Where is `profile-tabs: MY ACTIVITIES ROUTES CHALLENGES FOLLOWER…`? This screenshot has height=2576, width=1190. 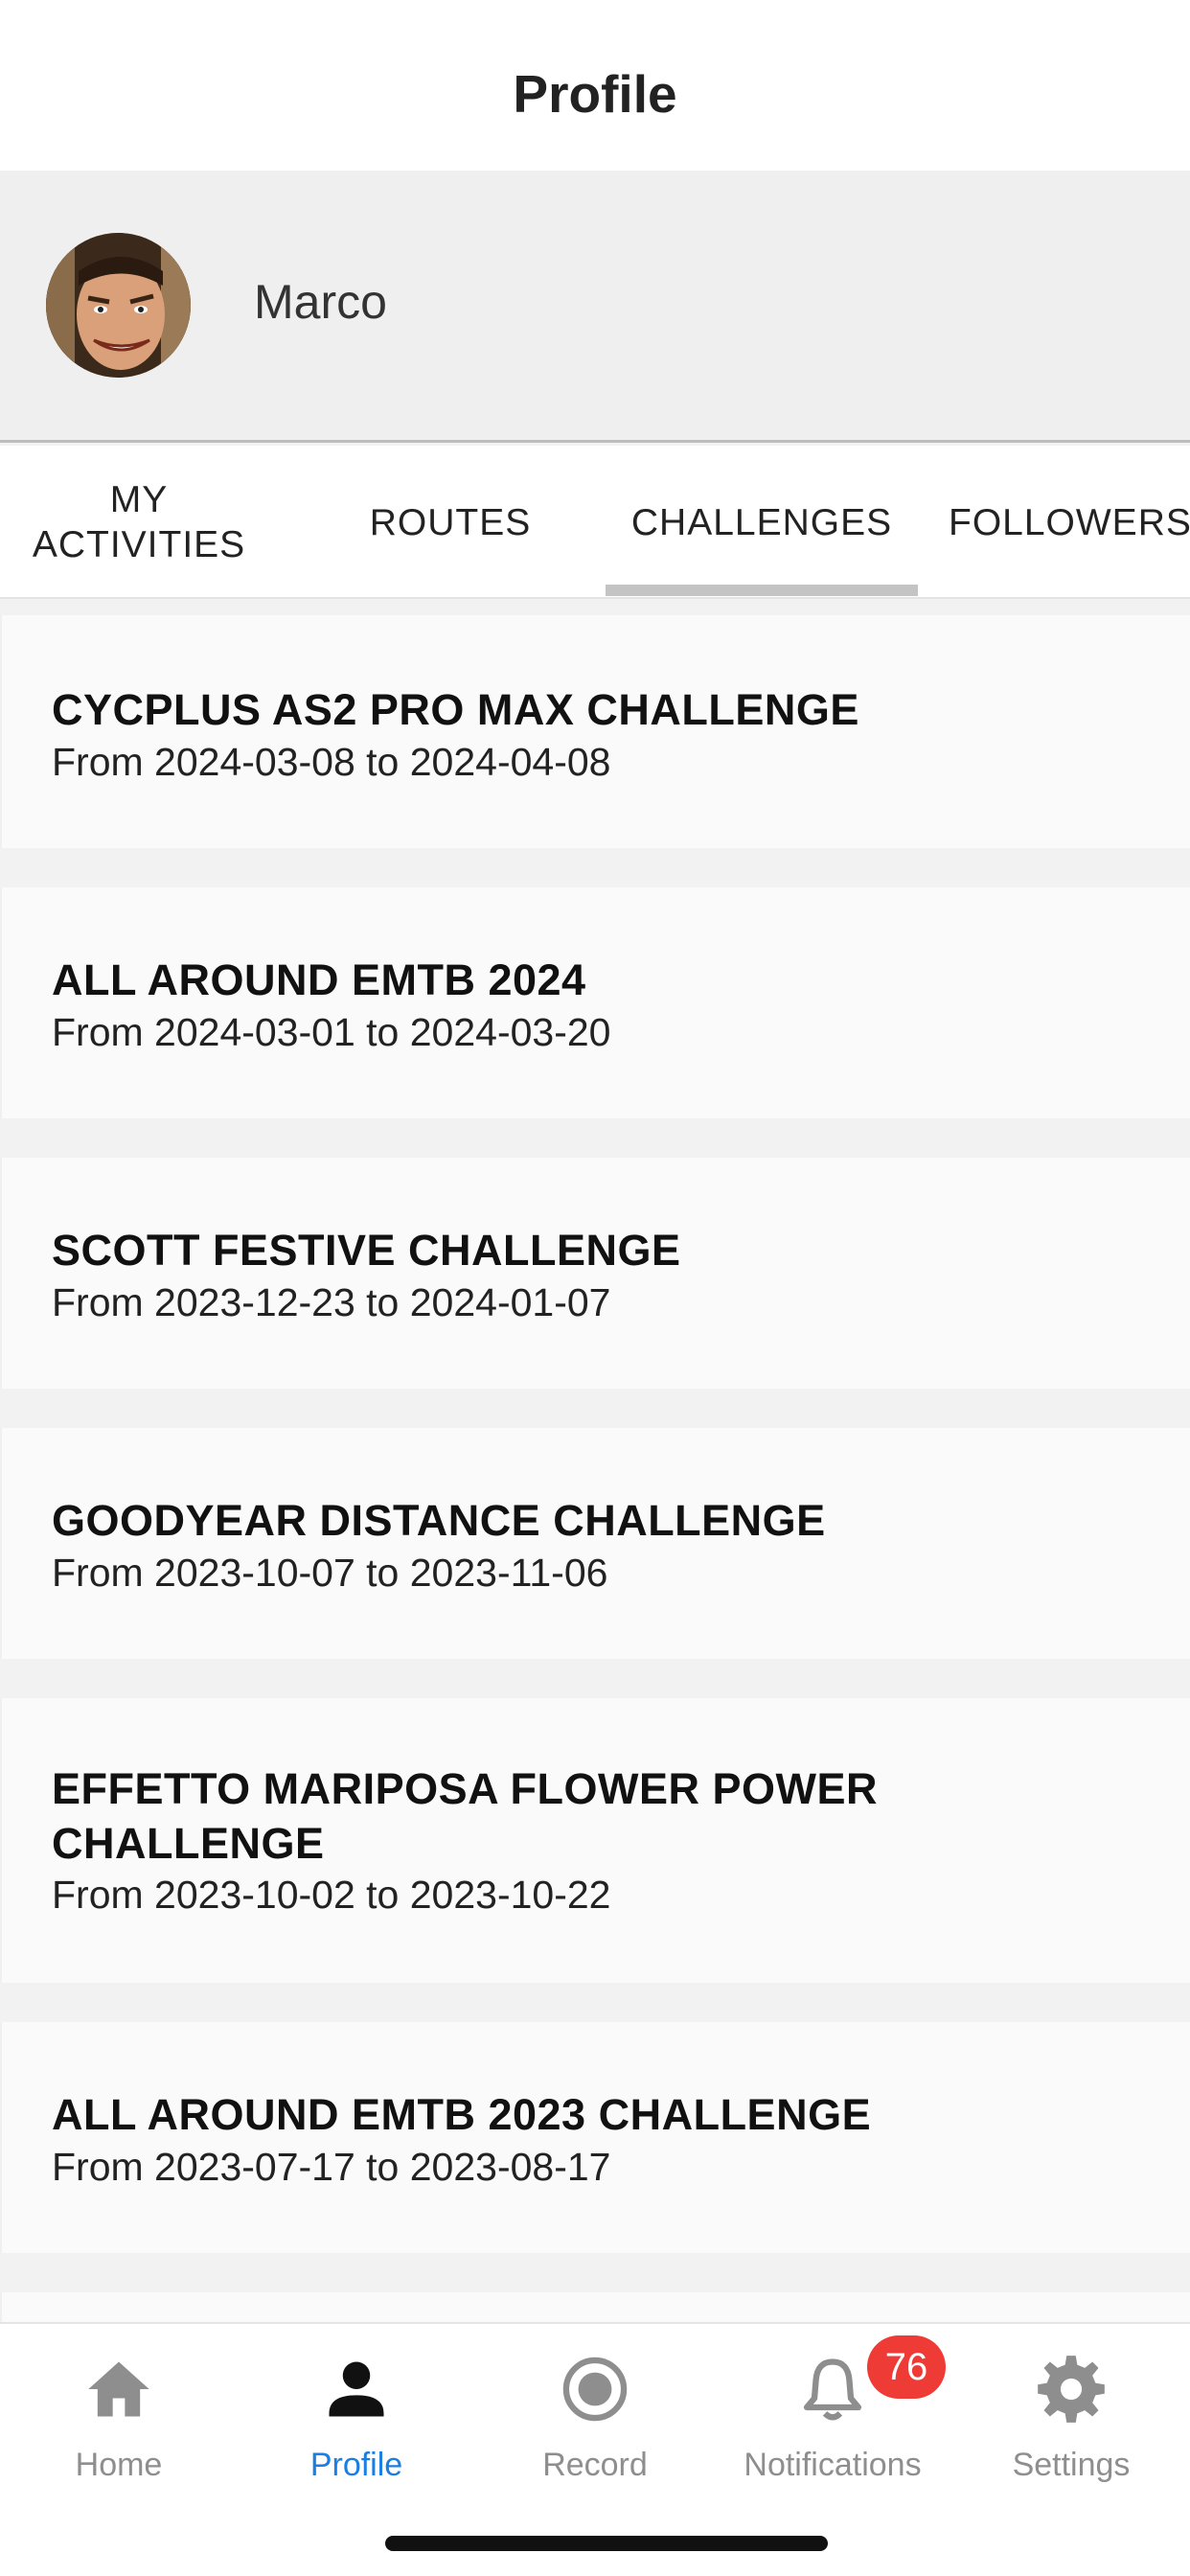 profile-tabs: MY ACTIVITIES ROUTES CHALLENGES FOLLOWER… is located at coordinates (595, 522).